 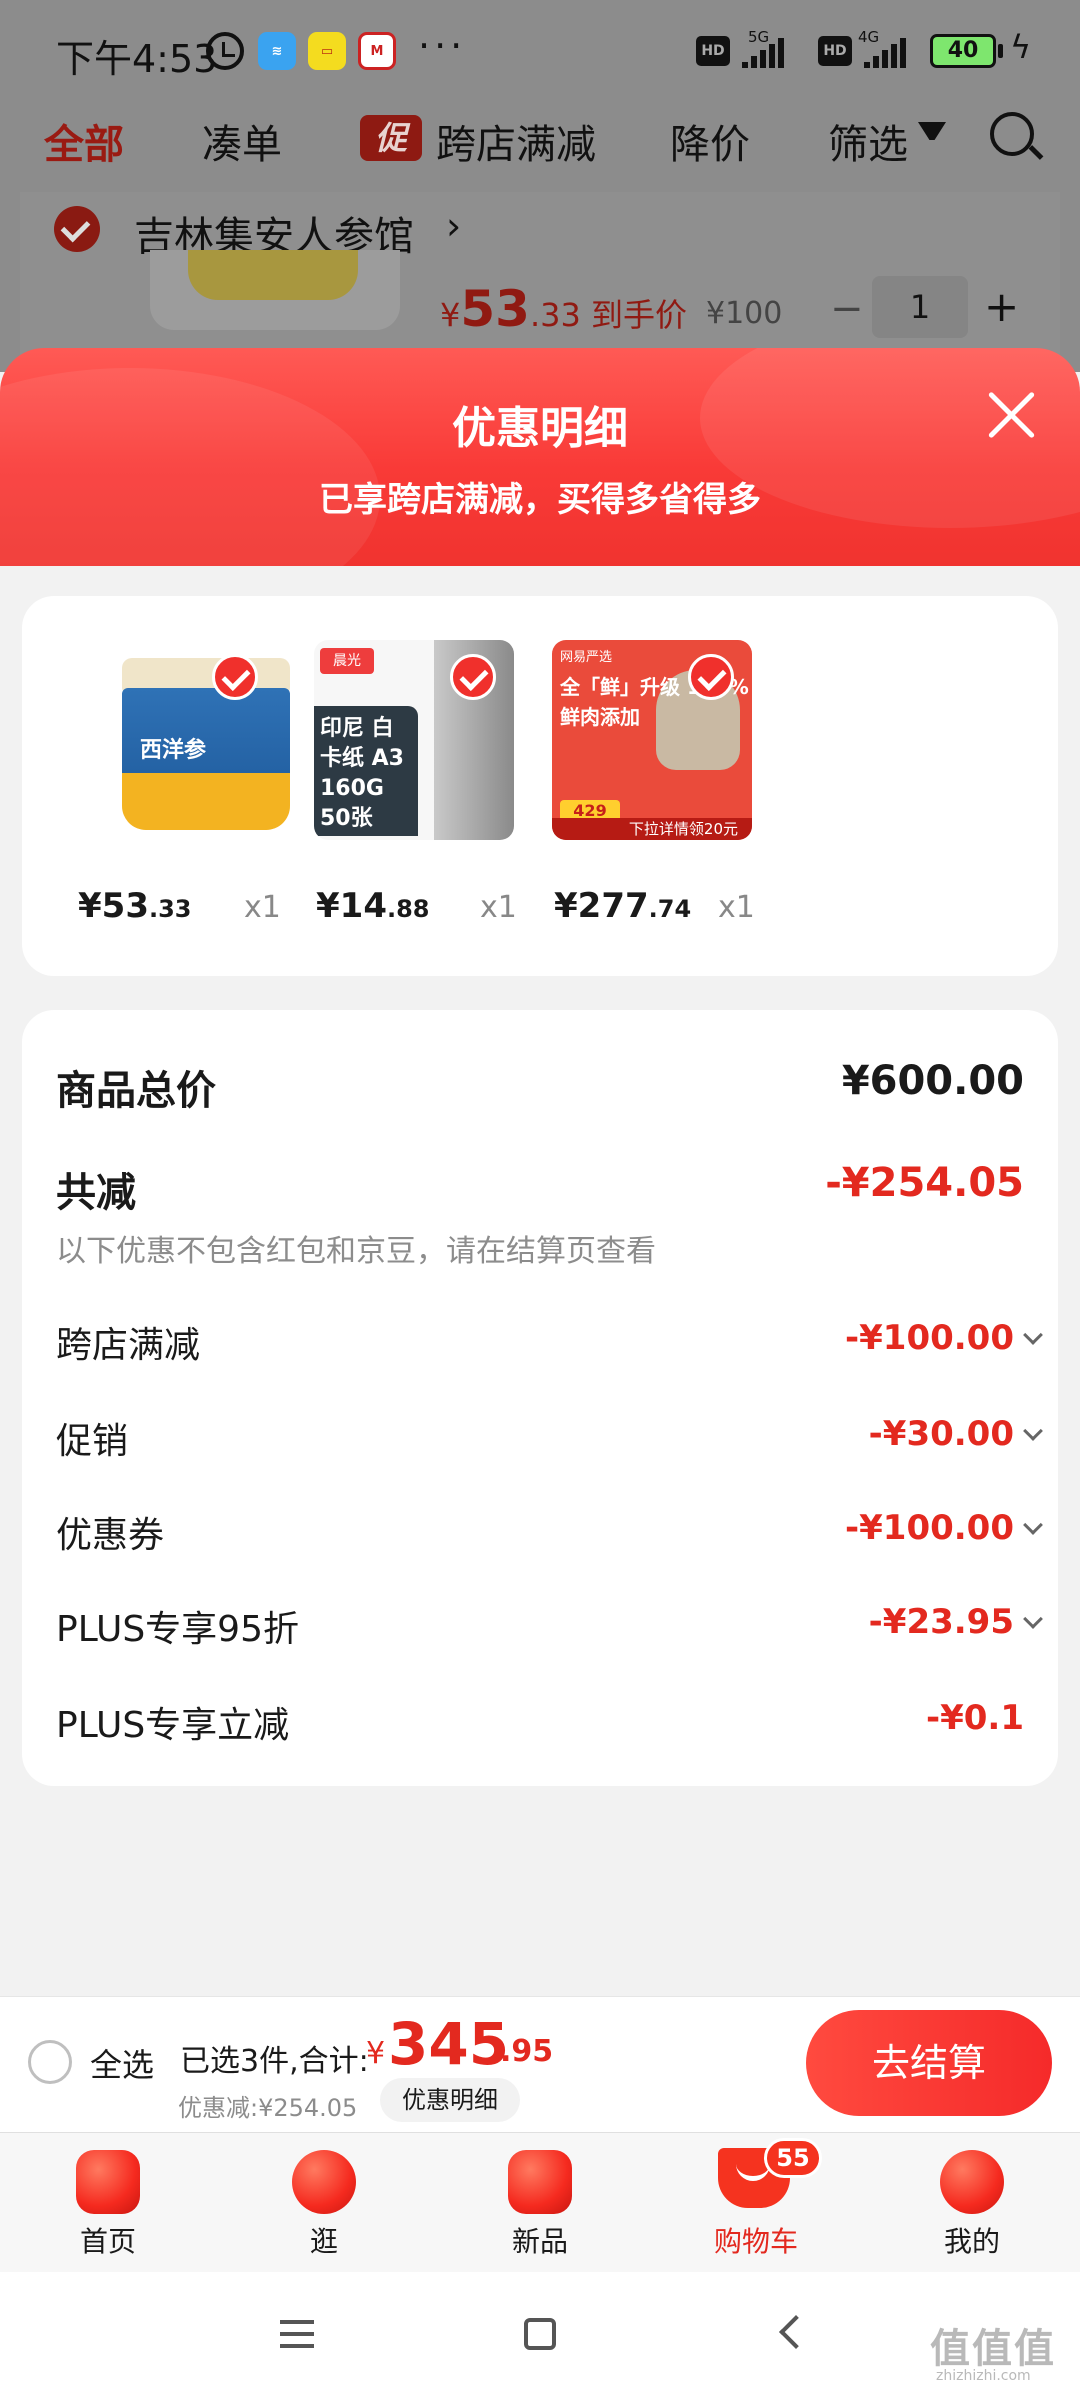 What do you see at coordinates (495, 309) in the screenshot?
I see `price-int: 53` at bounding box center [495, 309].